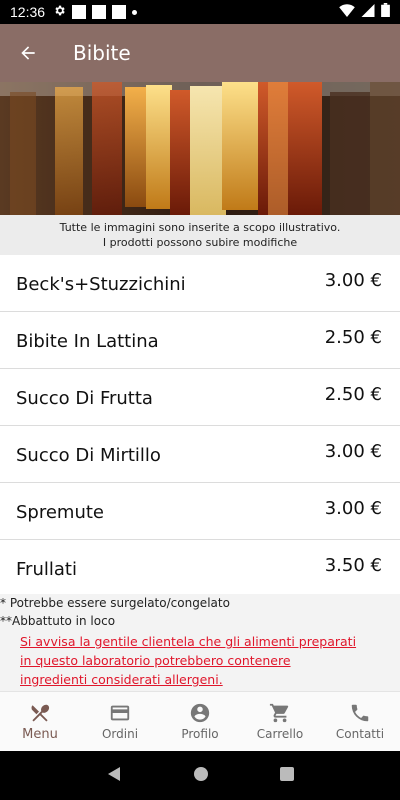  Describe the element at coordinates (200, 242) in the screenshot. I see `disclaimer-line: I prodotti possono subire modifiche` at that location.